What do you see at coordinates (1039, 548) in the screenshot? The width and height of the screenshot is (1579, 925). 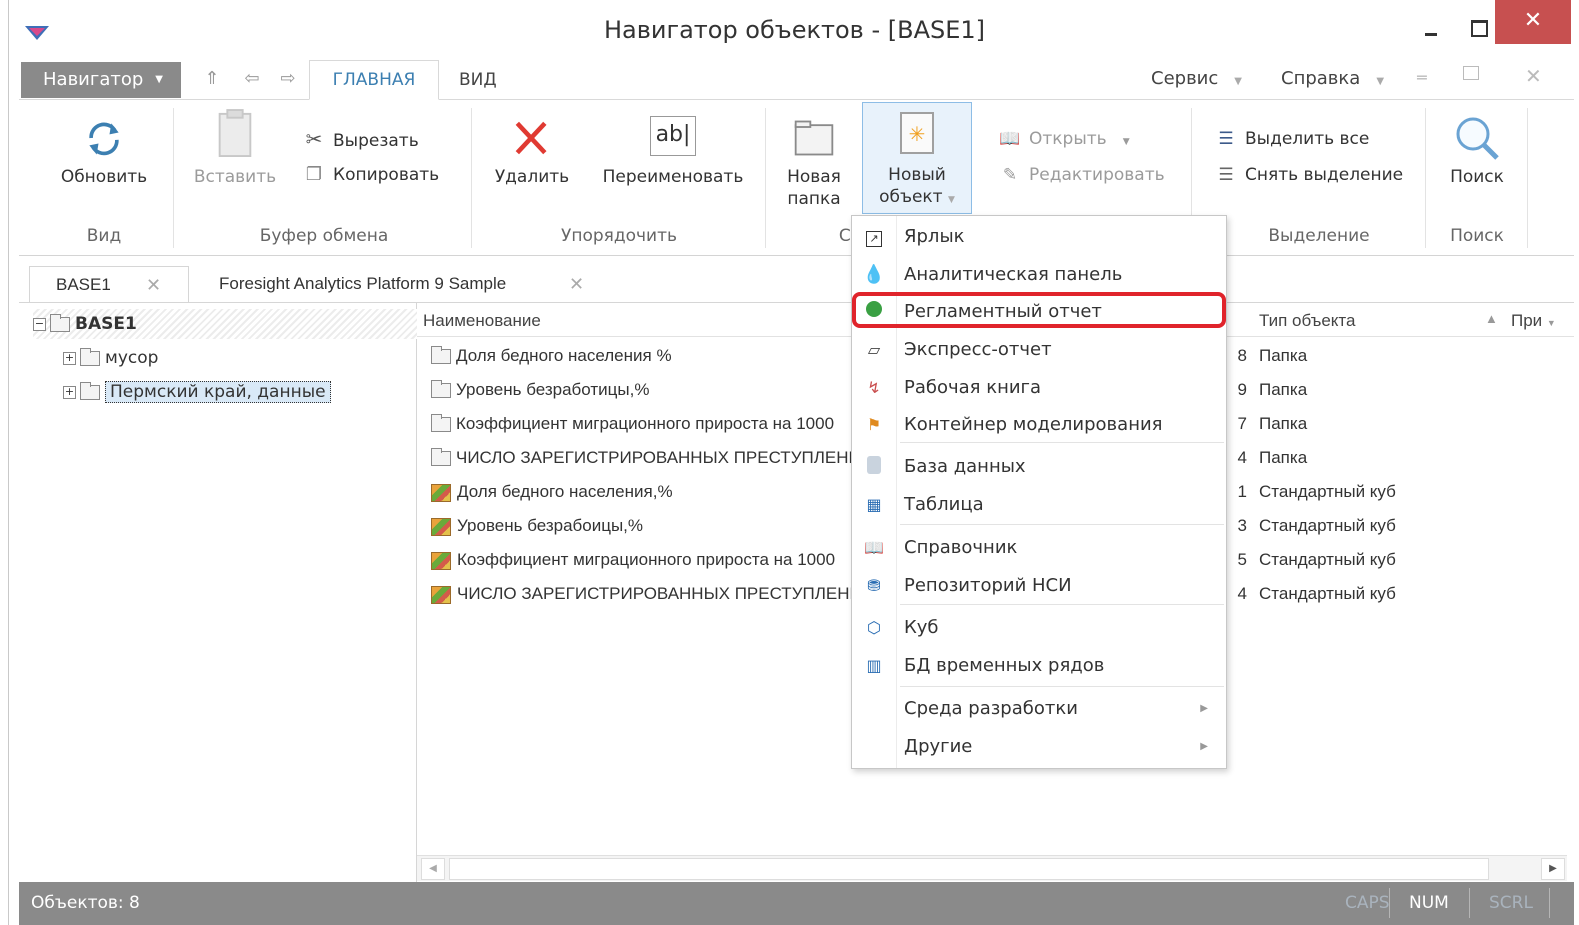 I see `menu-item: 📖 Справочник` at bounding box center [1039, 548].